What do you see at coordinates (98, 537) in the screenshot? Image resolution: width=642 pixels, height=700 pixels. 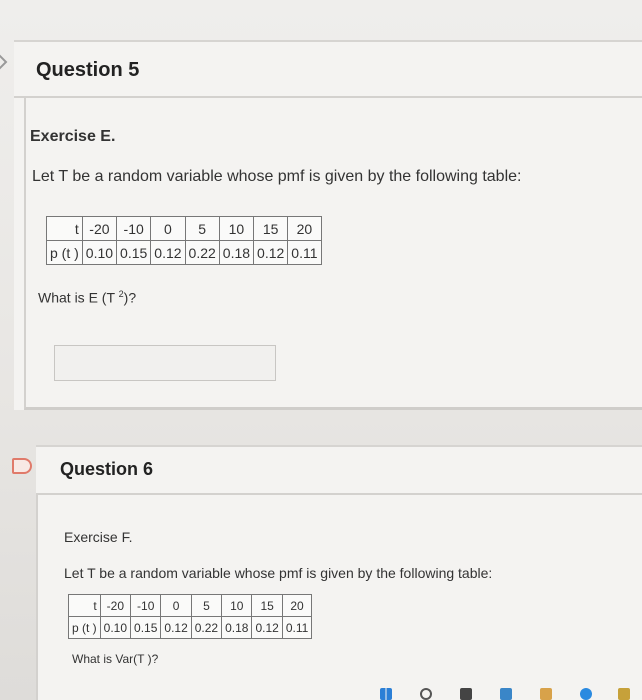 I see `exercise-f-title: Exercise F.` at bounding box center [98, 537].